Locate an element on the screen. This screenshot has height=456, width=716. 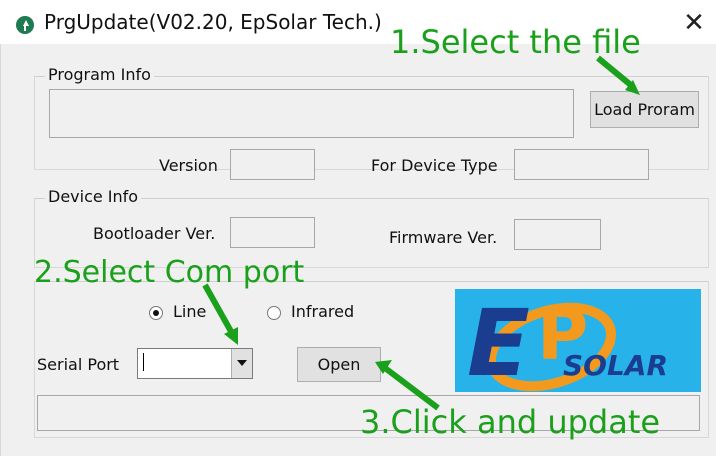
arrow-to-load-button is located at coordinates (615, 72).